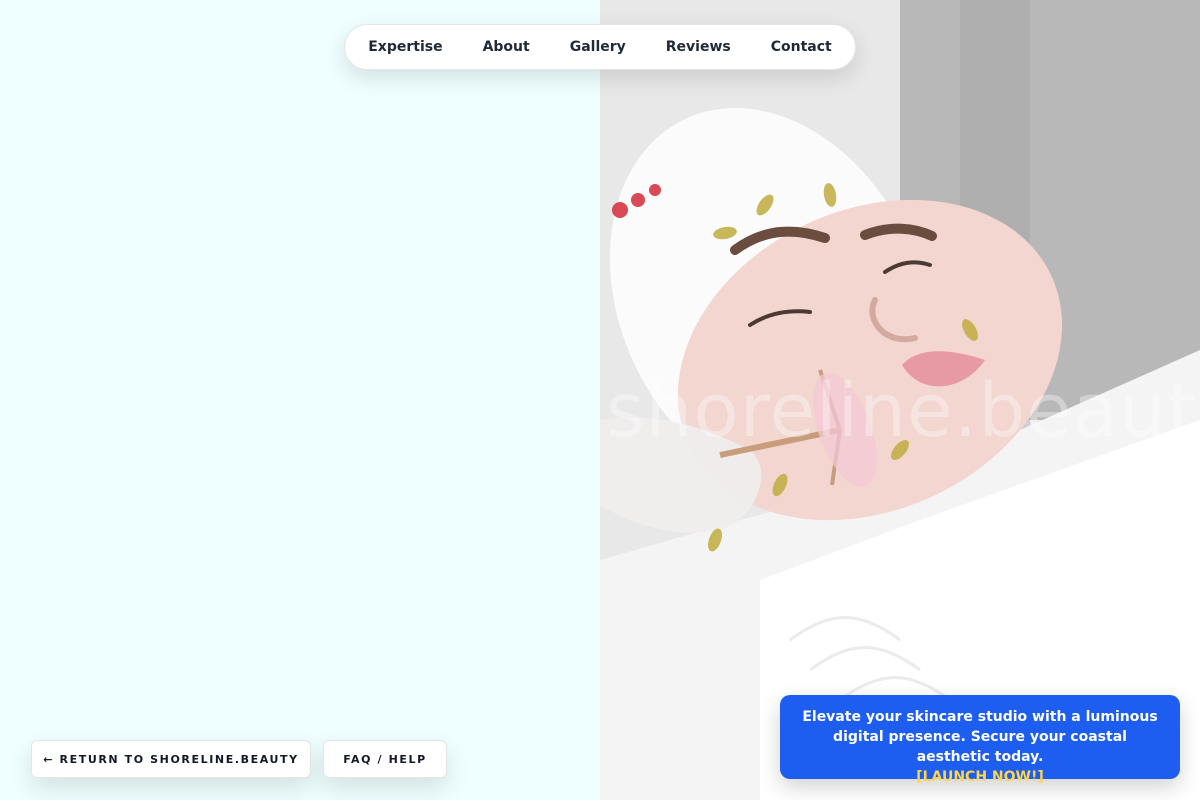 This screenshot has width=1200, height=800. What do you see at coordinates (698, 47) in the screenshot?
I see `nav-item-reviews: Reviews` at bounding box center [698, 47].